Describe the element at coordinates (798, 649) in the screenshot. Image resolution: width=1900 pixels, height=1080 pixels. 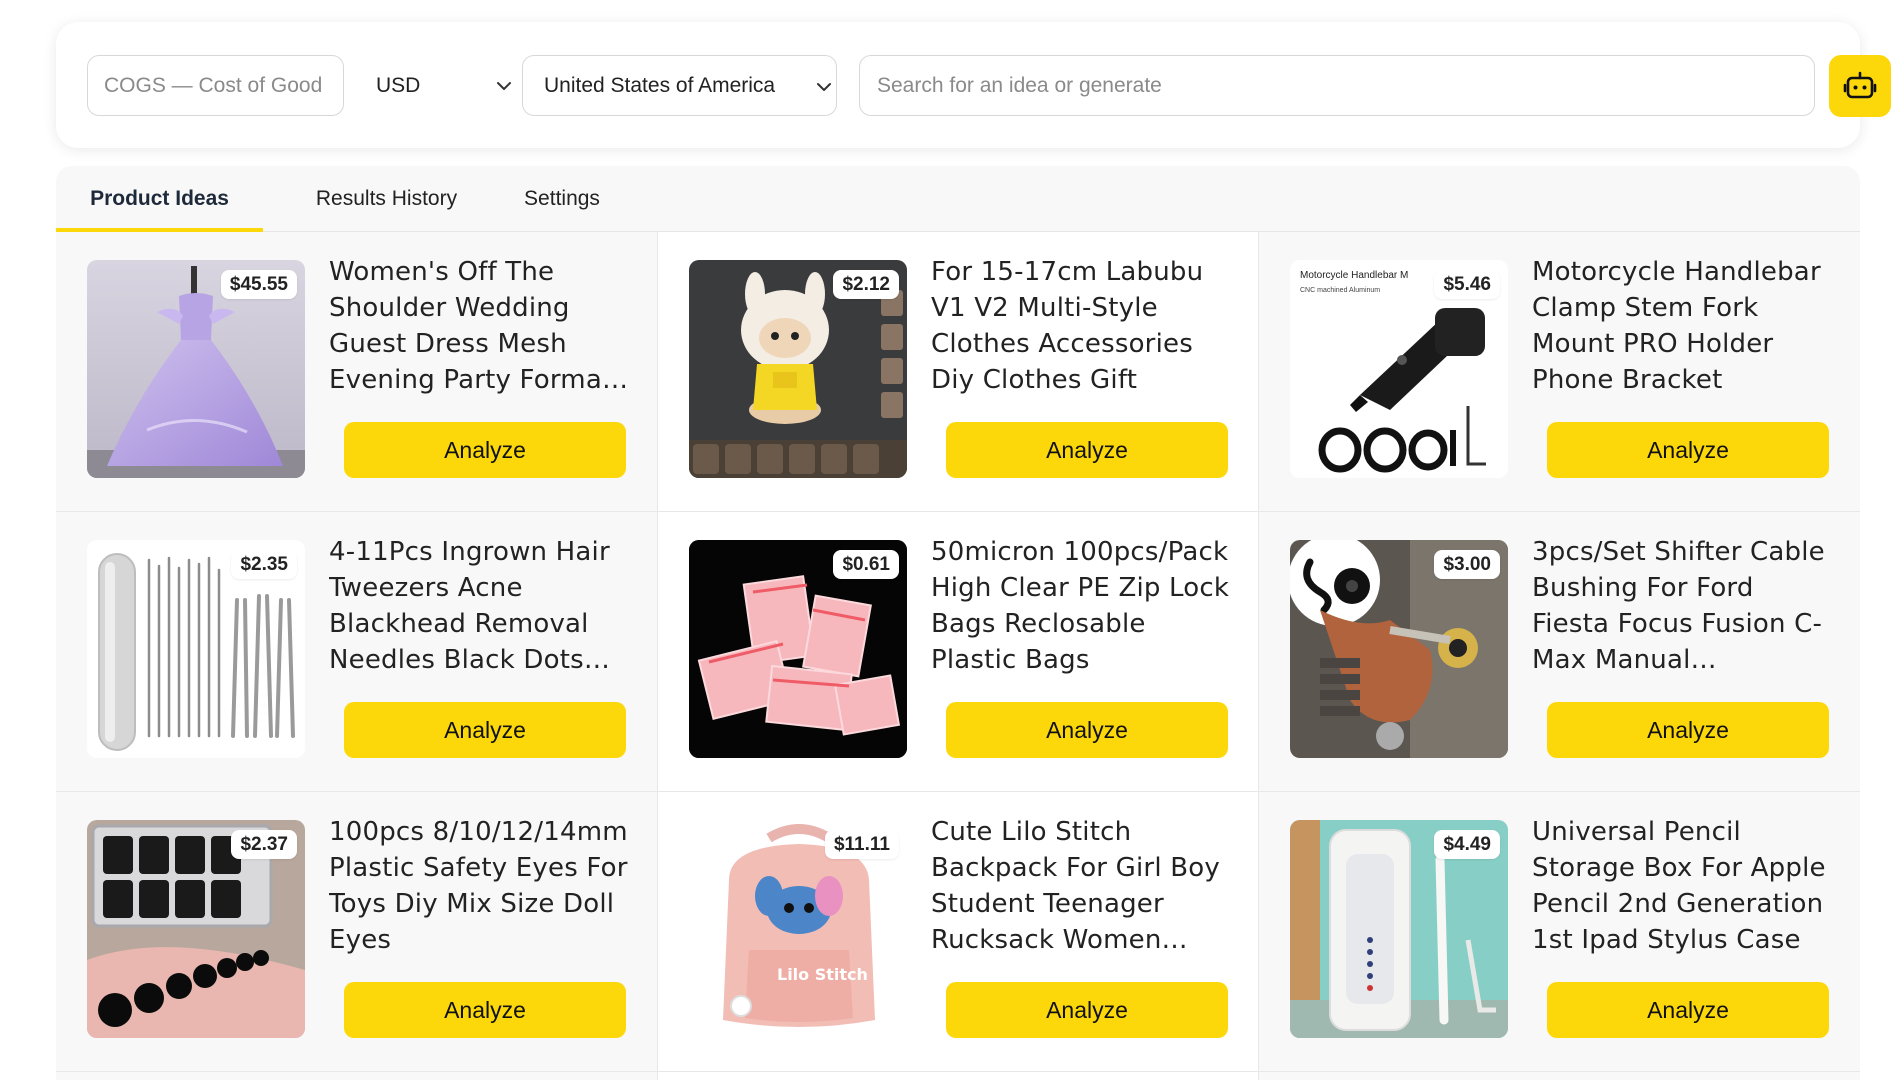
I see `zip-bags-image: $0.61` at that location.